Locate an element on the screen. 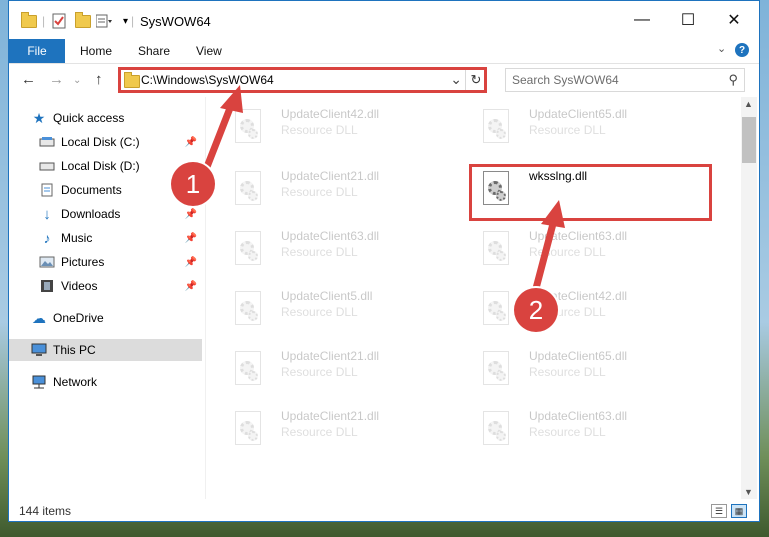 This screenshot has width=769, height=537. step-2-badge: 2 is located at coordinates (536, 310).